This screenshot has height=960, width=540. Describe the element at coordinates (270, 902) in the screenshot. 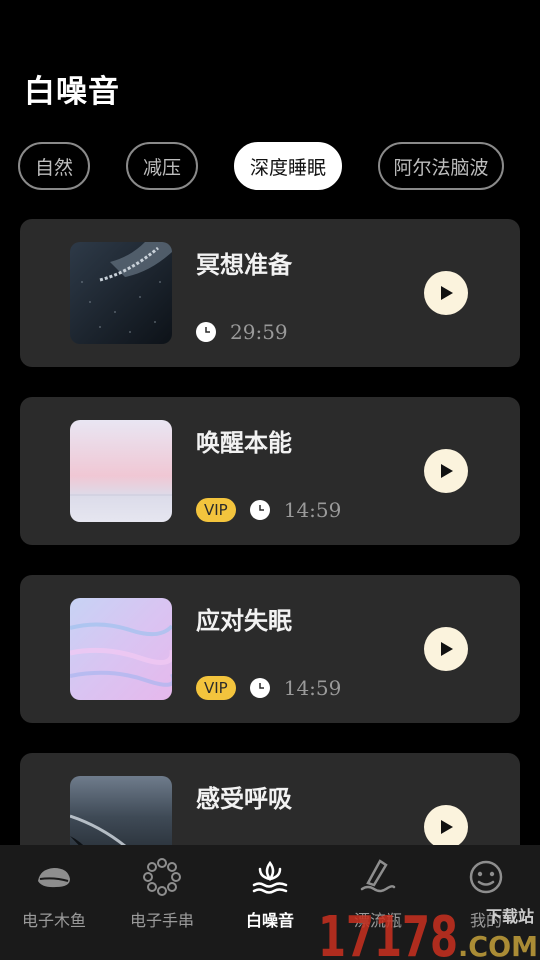

I see `nav-white-noise: 白噪音` at that location.